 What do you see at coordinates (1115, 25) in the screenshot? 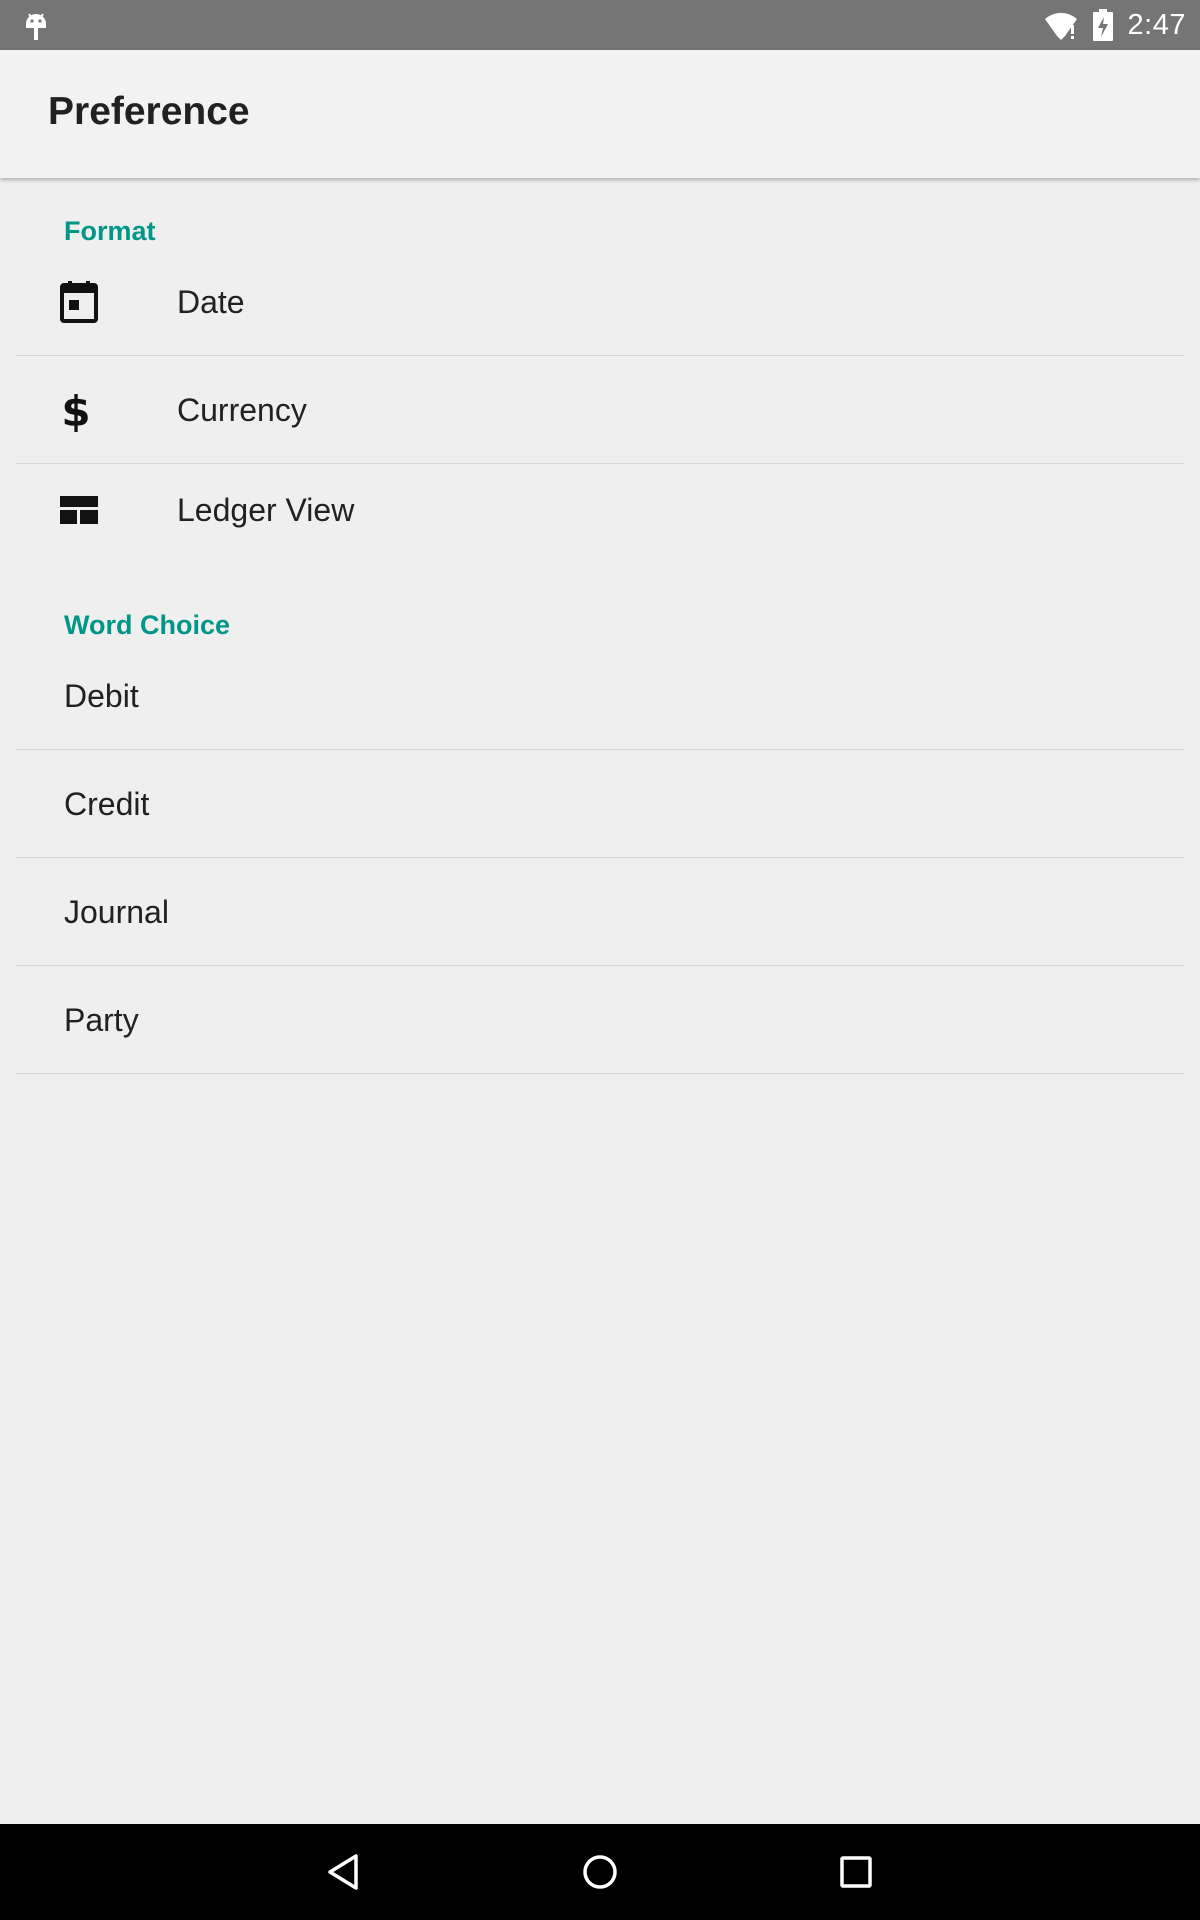
I see `status-icons: 2:47` at bounding box center [1115, 25].